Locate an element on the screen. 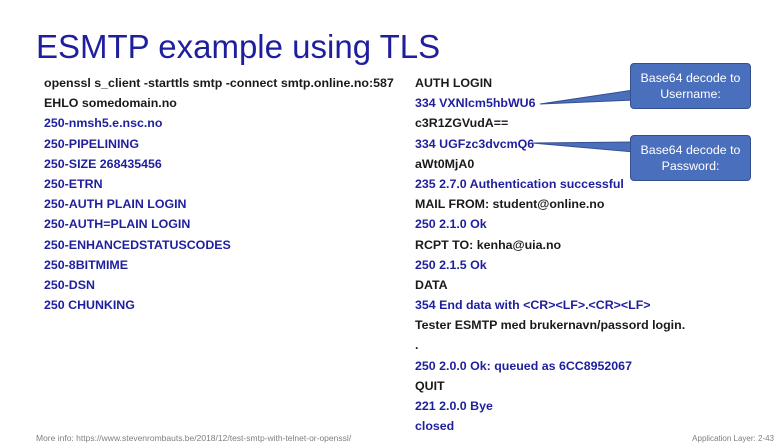  username-callout-line2: Username: is located at coordinates (690, 94).